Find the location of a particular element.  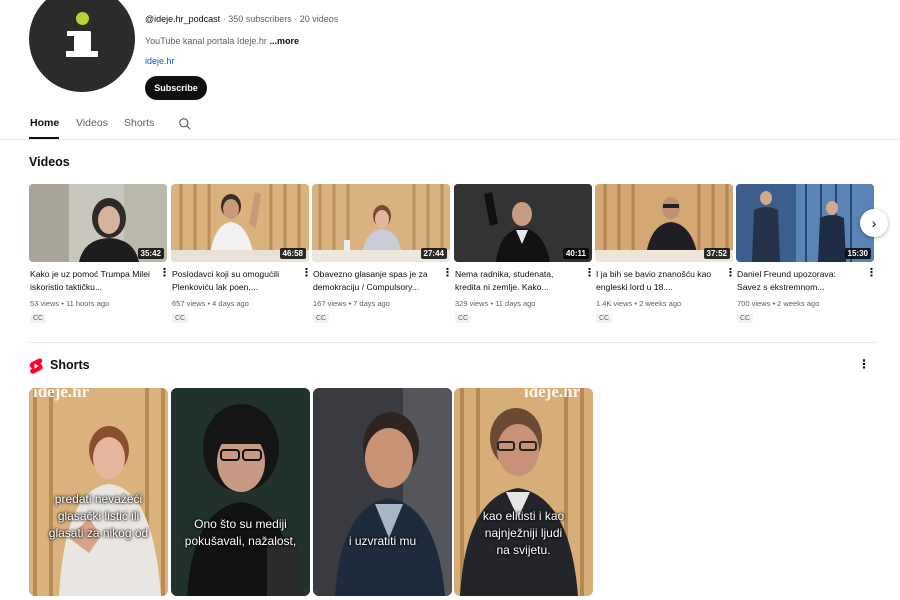

video-thumbnail: 46:58 is located at coordinates (240, 223).